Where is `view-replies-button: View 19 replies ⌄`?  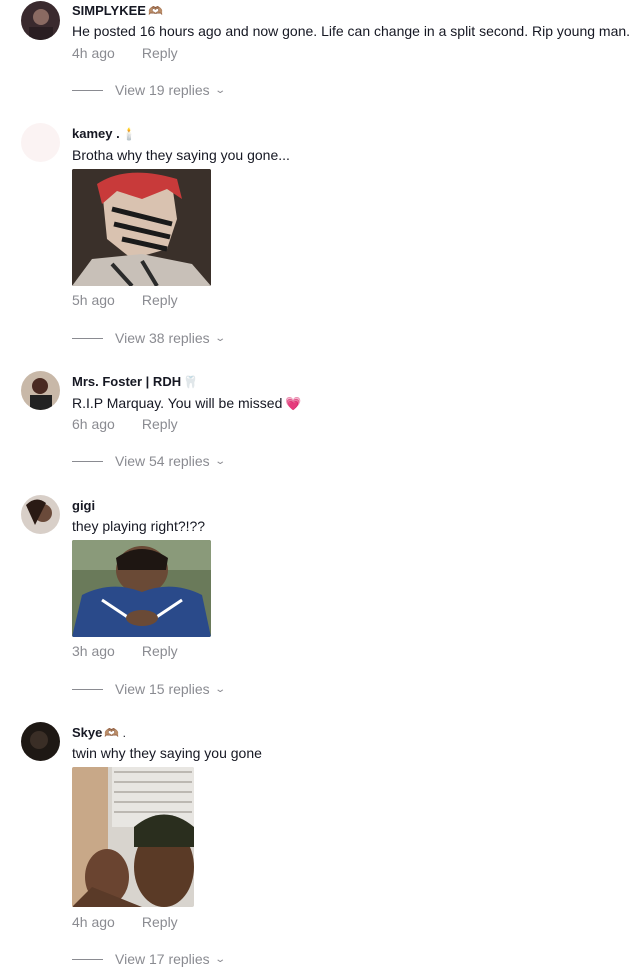
view-replies-button: View 19 replies ⌄ is located at coordinates (149, 90).